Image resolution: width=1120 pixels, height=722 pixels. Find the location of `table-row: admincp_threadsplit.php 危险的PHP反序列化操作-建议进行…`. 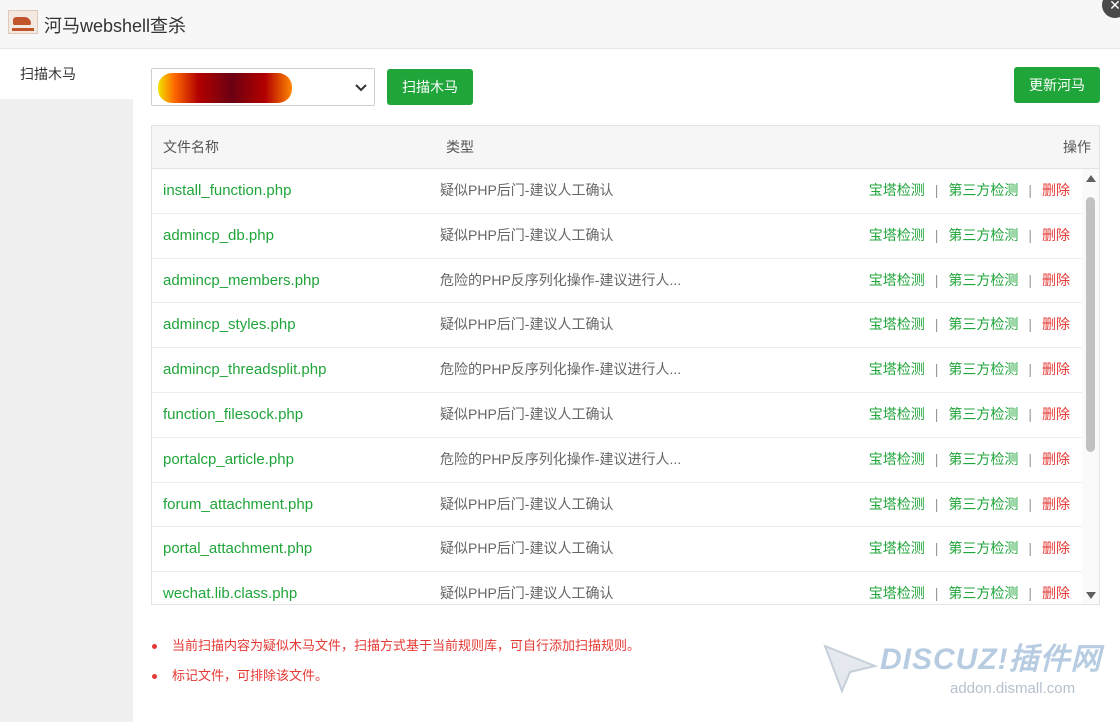

table-row: admincp_threadsplit.php 危险的PHP反序列化操作-建议进行… is located at coordinates (617, 370).